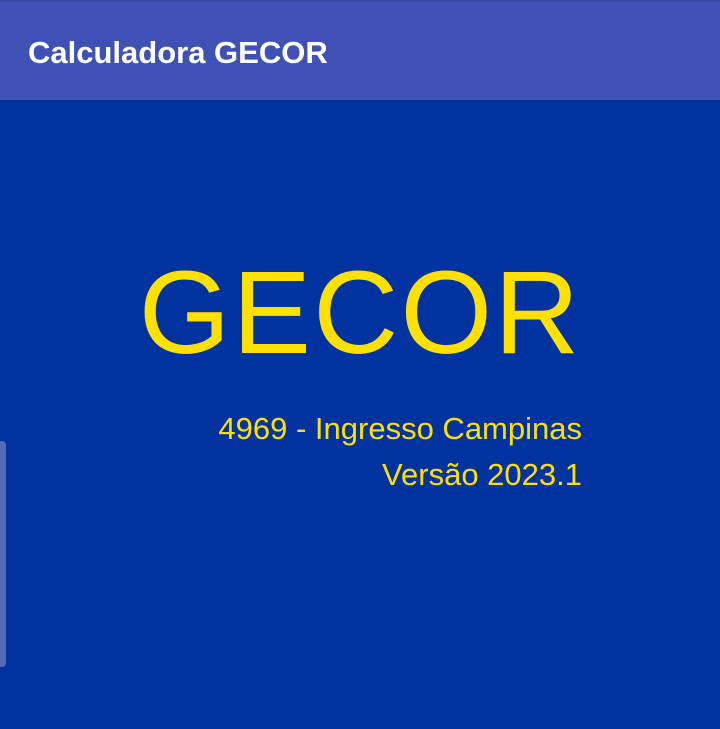  I want to click on version-info: 4969 - Ingresso Campinas Versão 2023.1, so click(400, 452).